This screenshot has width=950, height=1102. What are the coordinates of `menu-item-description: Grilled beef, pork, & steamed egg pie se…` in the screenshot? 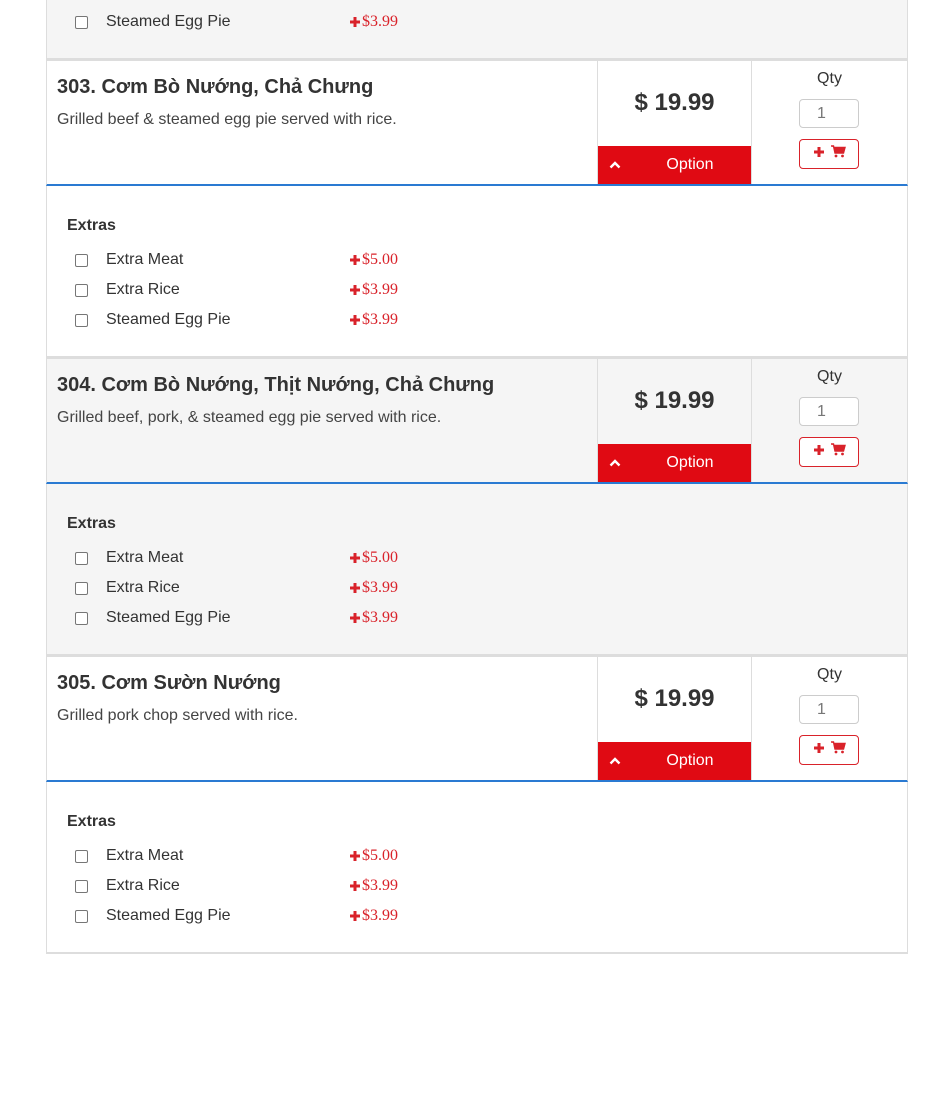 It's located at (249, 417).